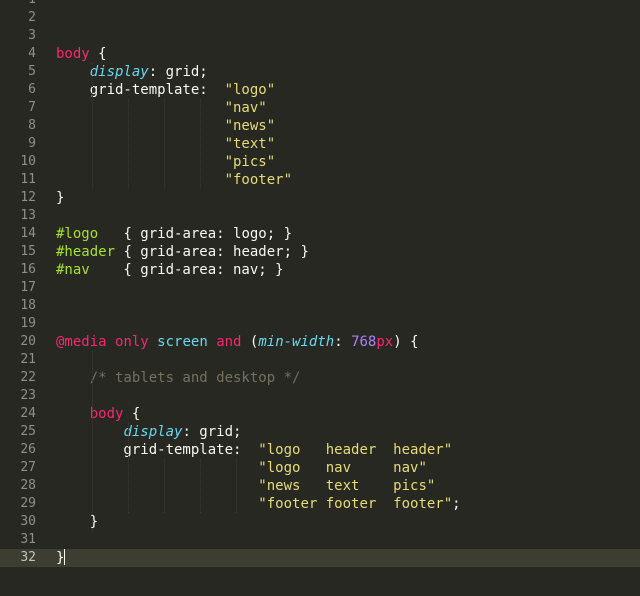  What do you see at coordinates (250, 162) in the screenshot?
I see `code-token: "pics"` at bounding box center [250, 162].